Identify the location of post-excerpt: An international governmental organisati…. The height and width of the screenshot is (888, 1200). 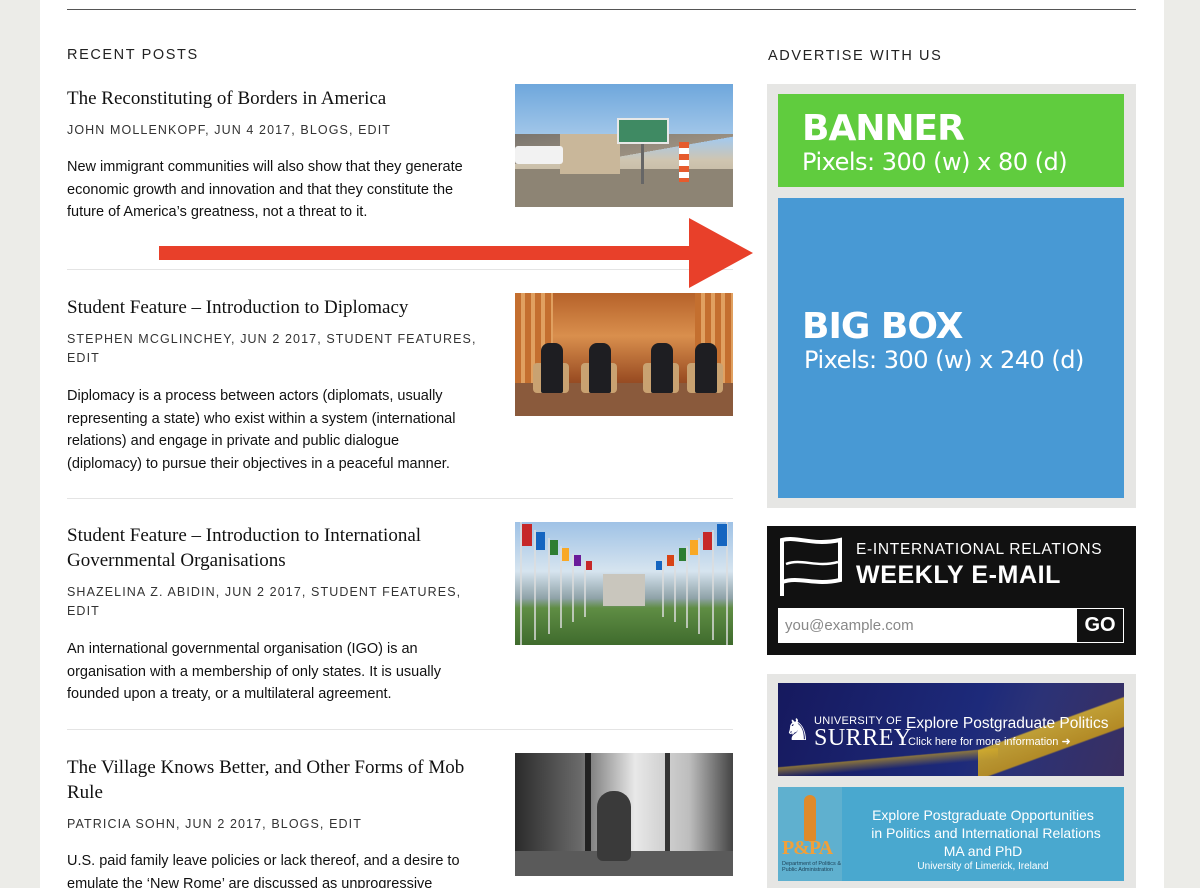
(254, 671).